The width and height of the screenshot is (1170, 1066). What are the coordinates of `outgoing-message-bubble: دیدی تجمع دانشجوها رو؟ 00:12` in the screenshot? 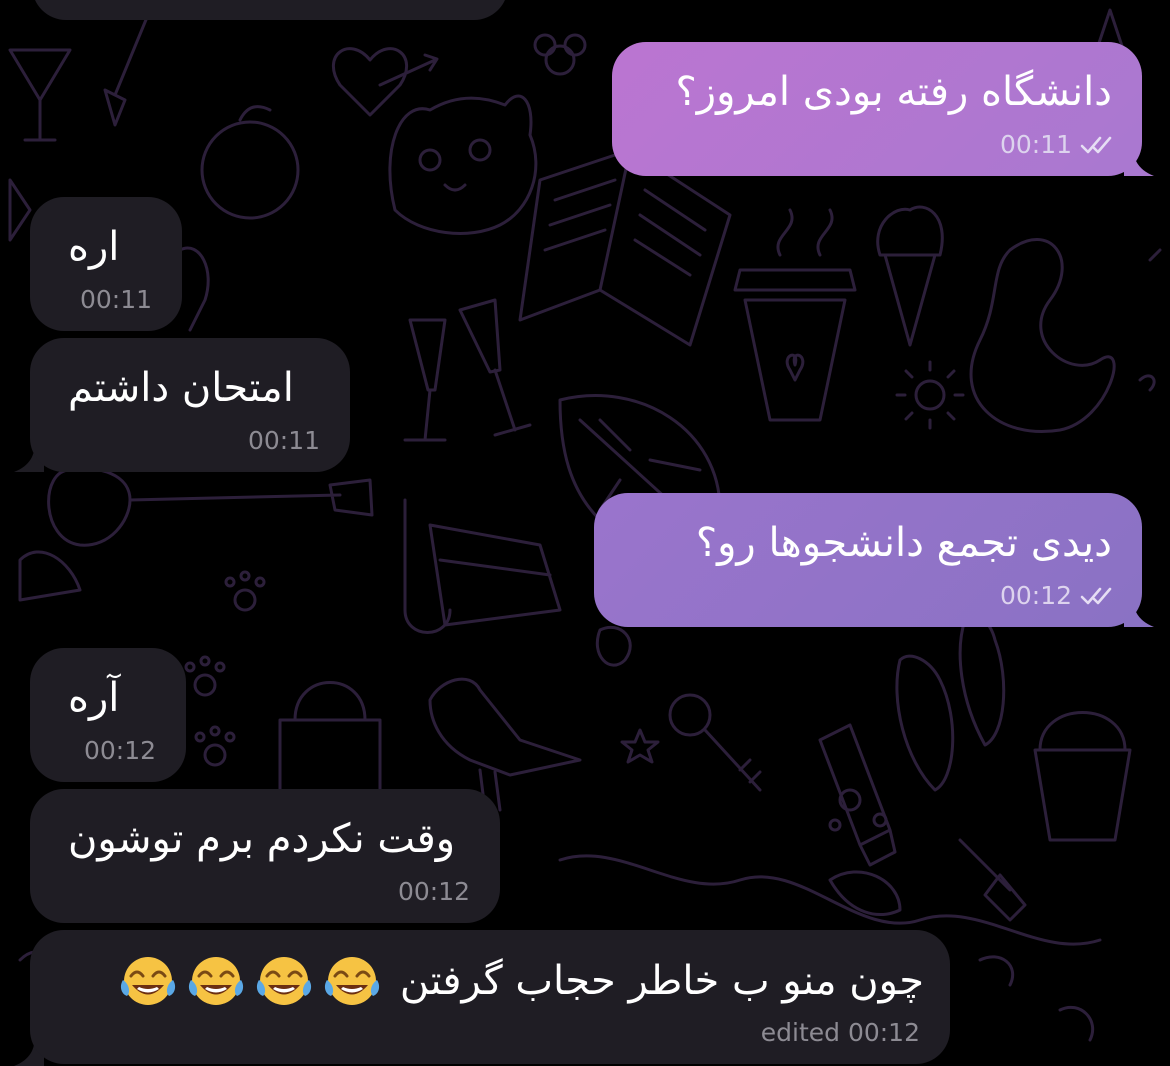 It's located at (868, 560).